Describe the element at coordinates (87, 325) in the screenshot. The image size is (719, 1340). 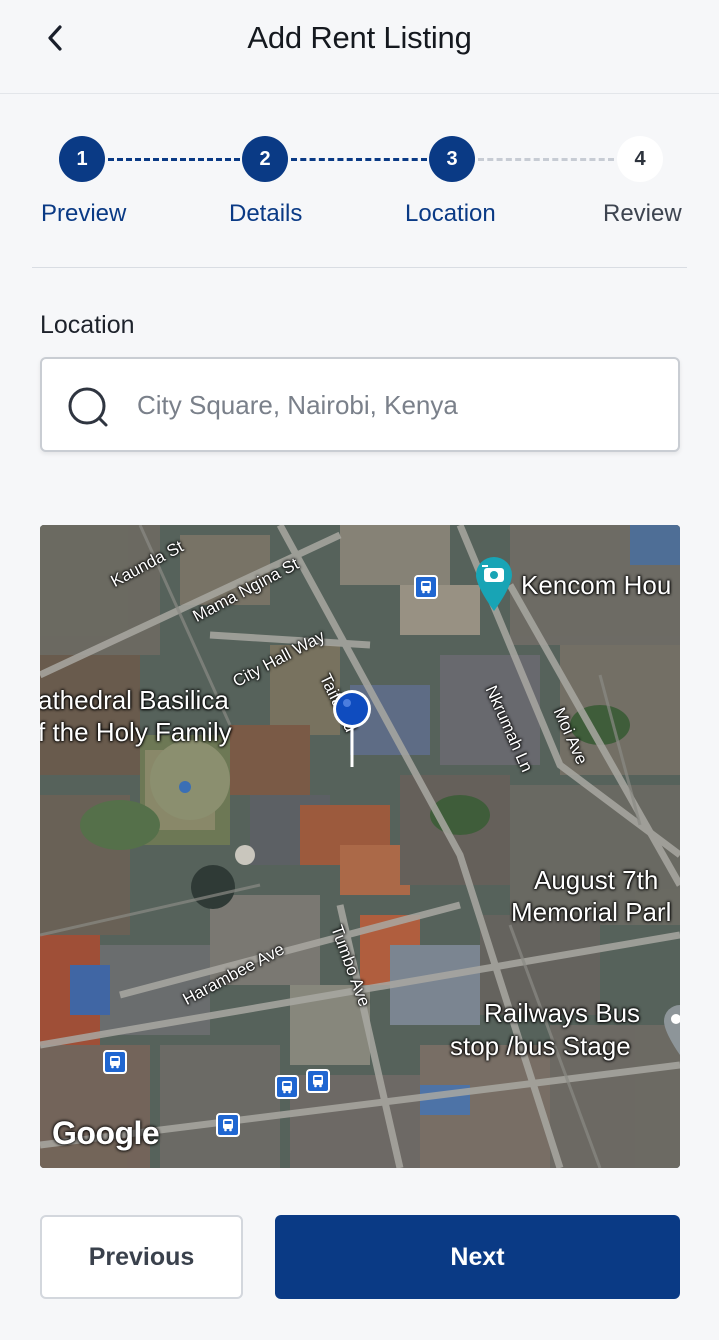
I see `location-label: Location` at that location.